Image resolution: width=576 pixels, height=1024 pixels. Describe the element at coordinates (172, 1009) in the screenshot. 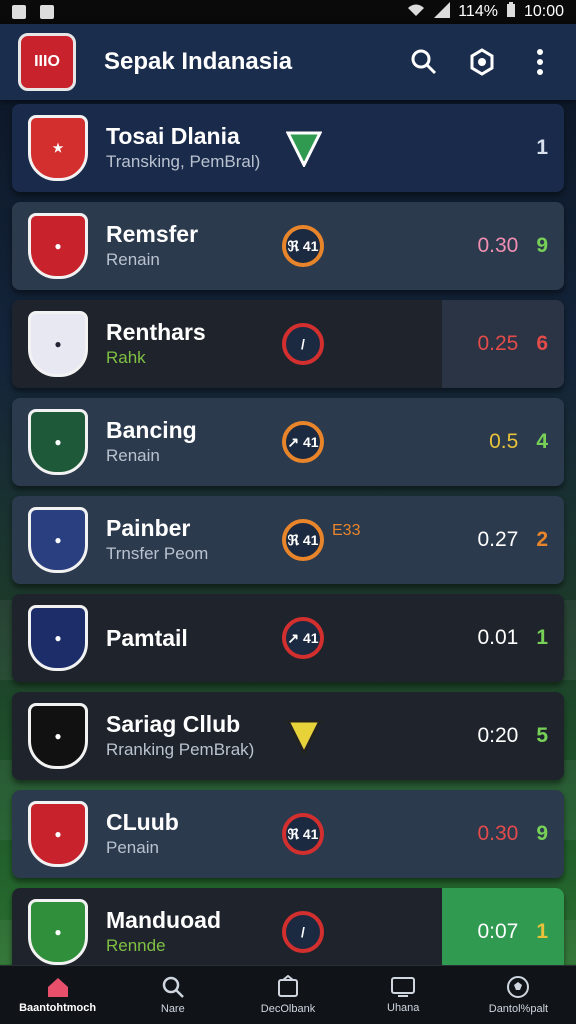

I see `nav-label: Nare` at that location.